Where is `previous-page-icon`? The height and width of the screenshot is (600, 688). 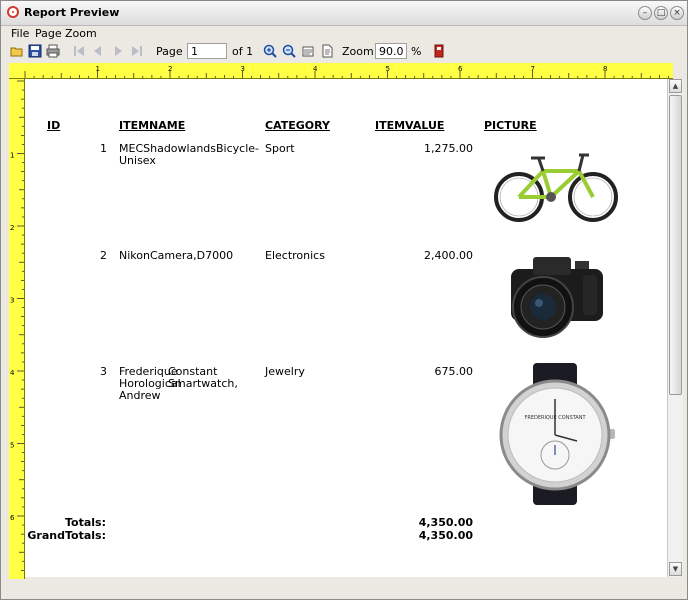 previous-page-icon is located at coordinates (97, 51).